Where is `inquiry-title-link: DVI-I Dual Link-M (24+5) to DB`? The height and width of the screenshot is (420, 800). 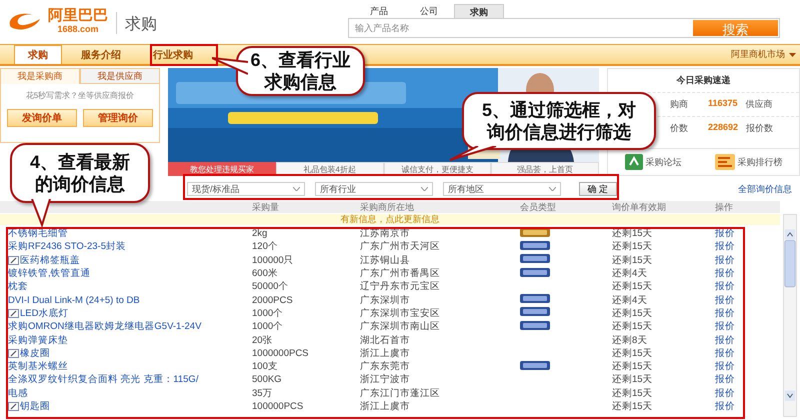
inquiry-title-link: DVI-I Dual Link-M (24+5) to DB is located at coordinates (74, 300).